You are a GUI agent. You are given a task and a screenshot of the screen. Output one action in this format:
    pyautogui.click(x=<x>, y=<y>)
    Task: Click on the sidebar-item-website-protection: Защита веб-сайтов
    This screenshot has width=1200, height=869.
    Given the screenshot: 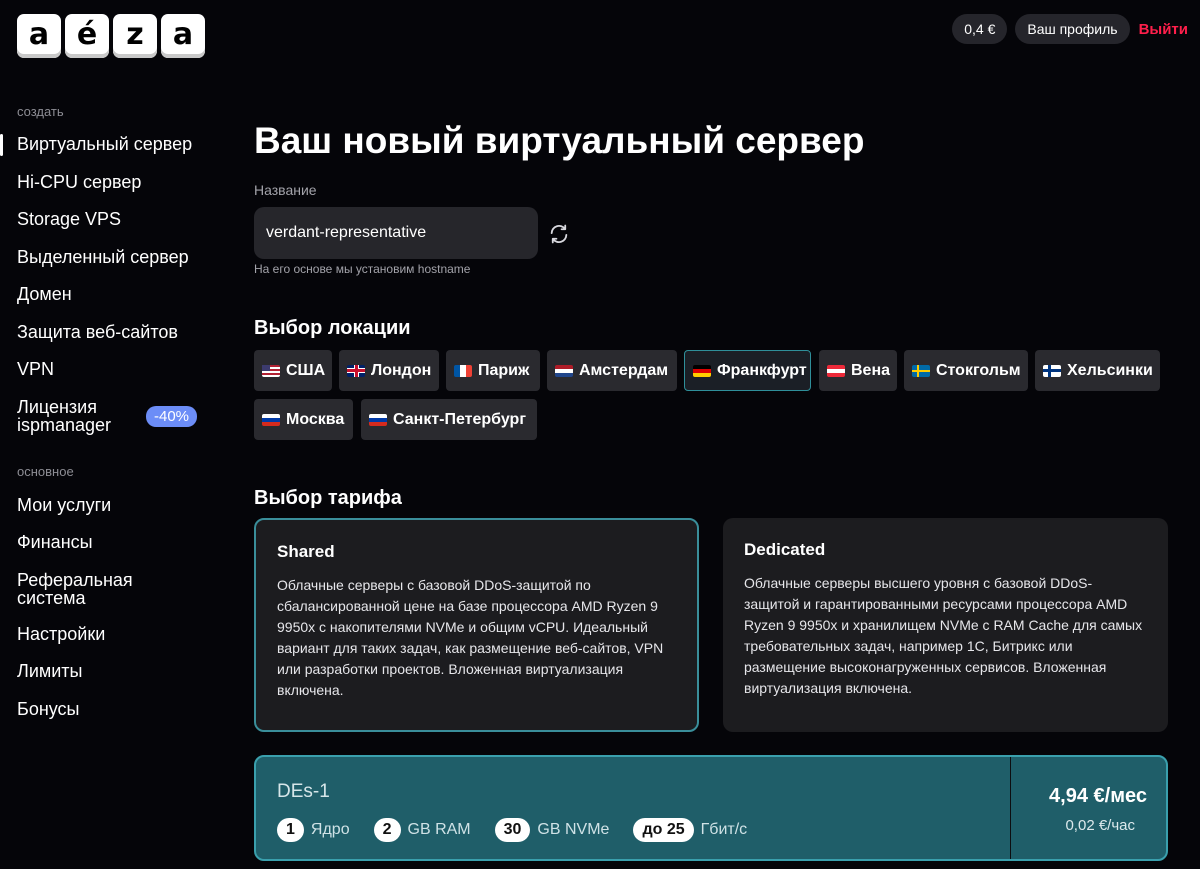 What is the action you would take?
    pyautogui.click(x=115, y=333)
    